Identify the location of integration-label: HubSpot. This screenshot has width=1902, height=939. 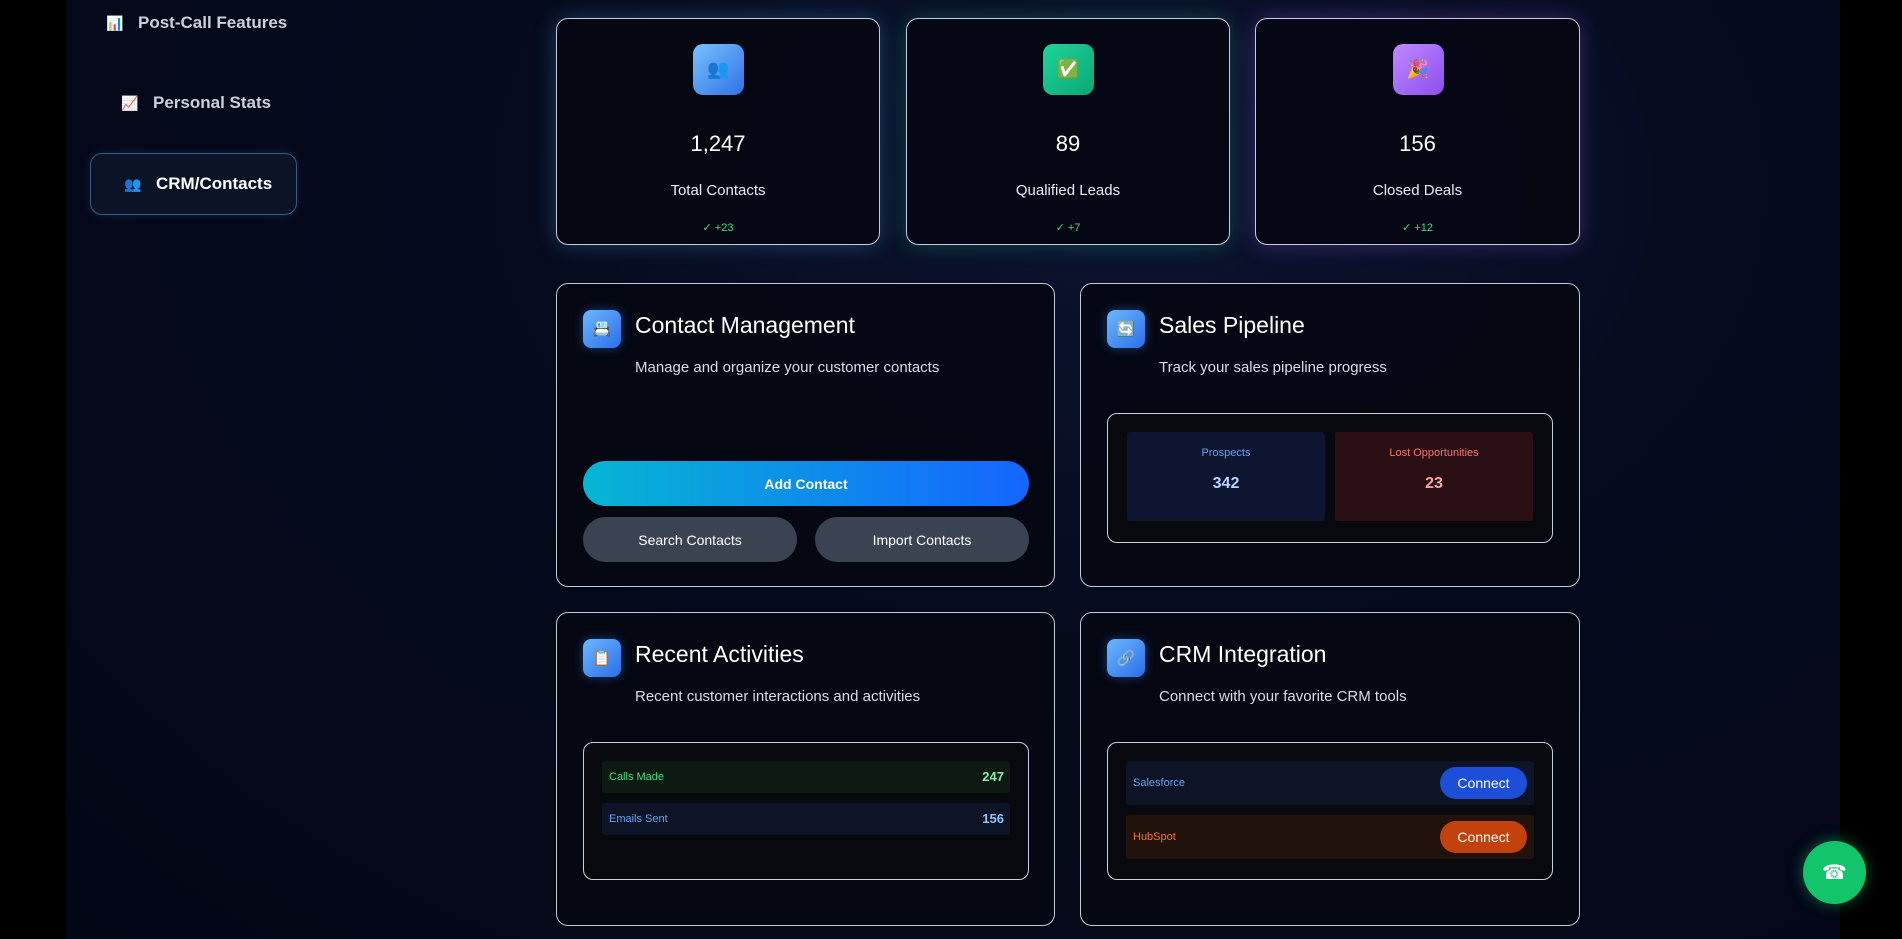
(1154, 837).